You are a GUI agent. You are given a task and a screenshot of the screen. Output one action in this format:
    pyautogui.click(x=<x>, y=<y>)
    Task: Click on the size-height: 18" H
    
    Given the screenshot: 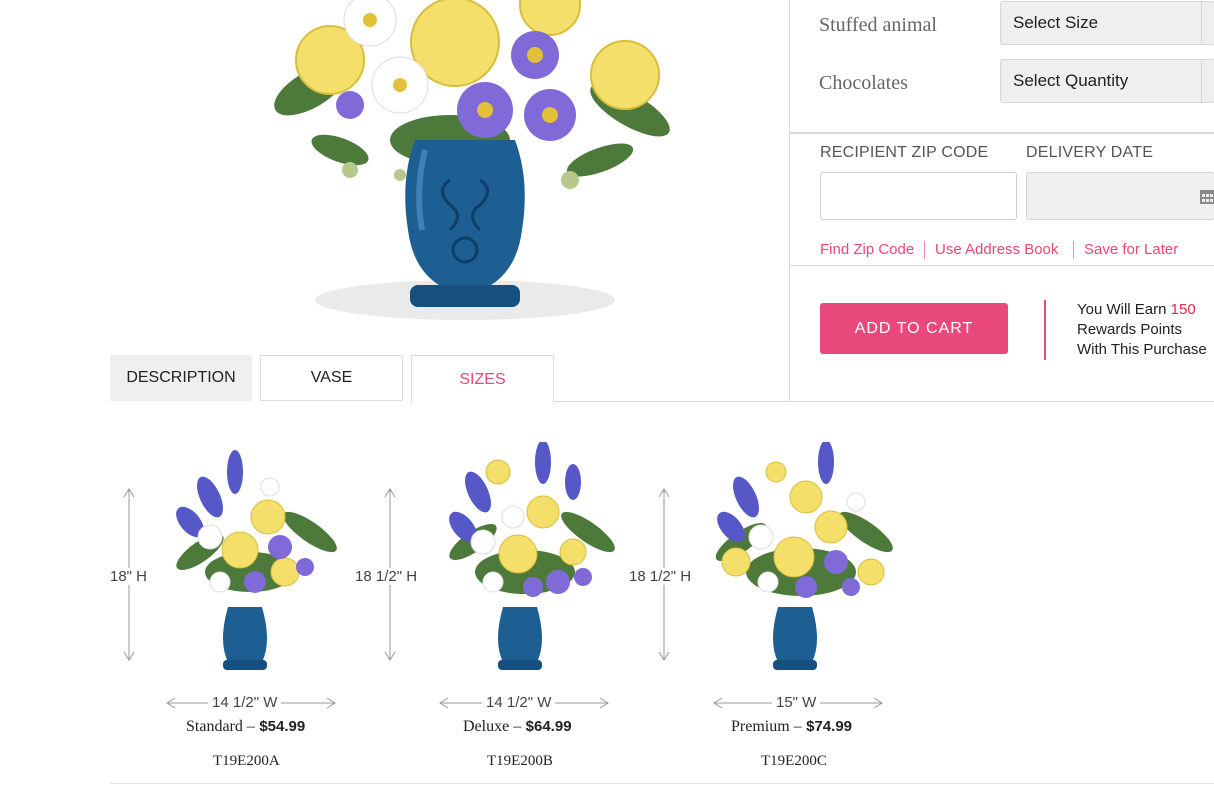 What is the action you would take?
    pyautogui.click(x=129, y=576)
    